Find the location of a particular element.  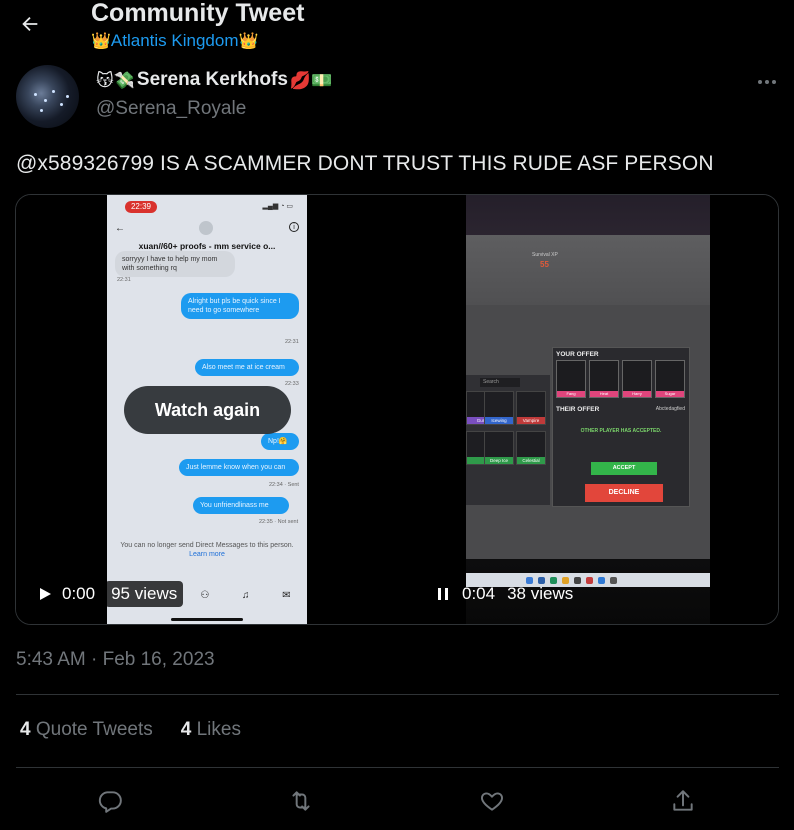

learn-more-link: Learn more is located at coordinates (207, 554).